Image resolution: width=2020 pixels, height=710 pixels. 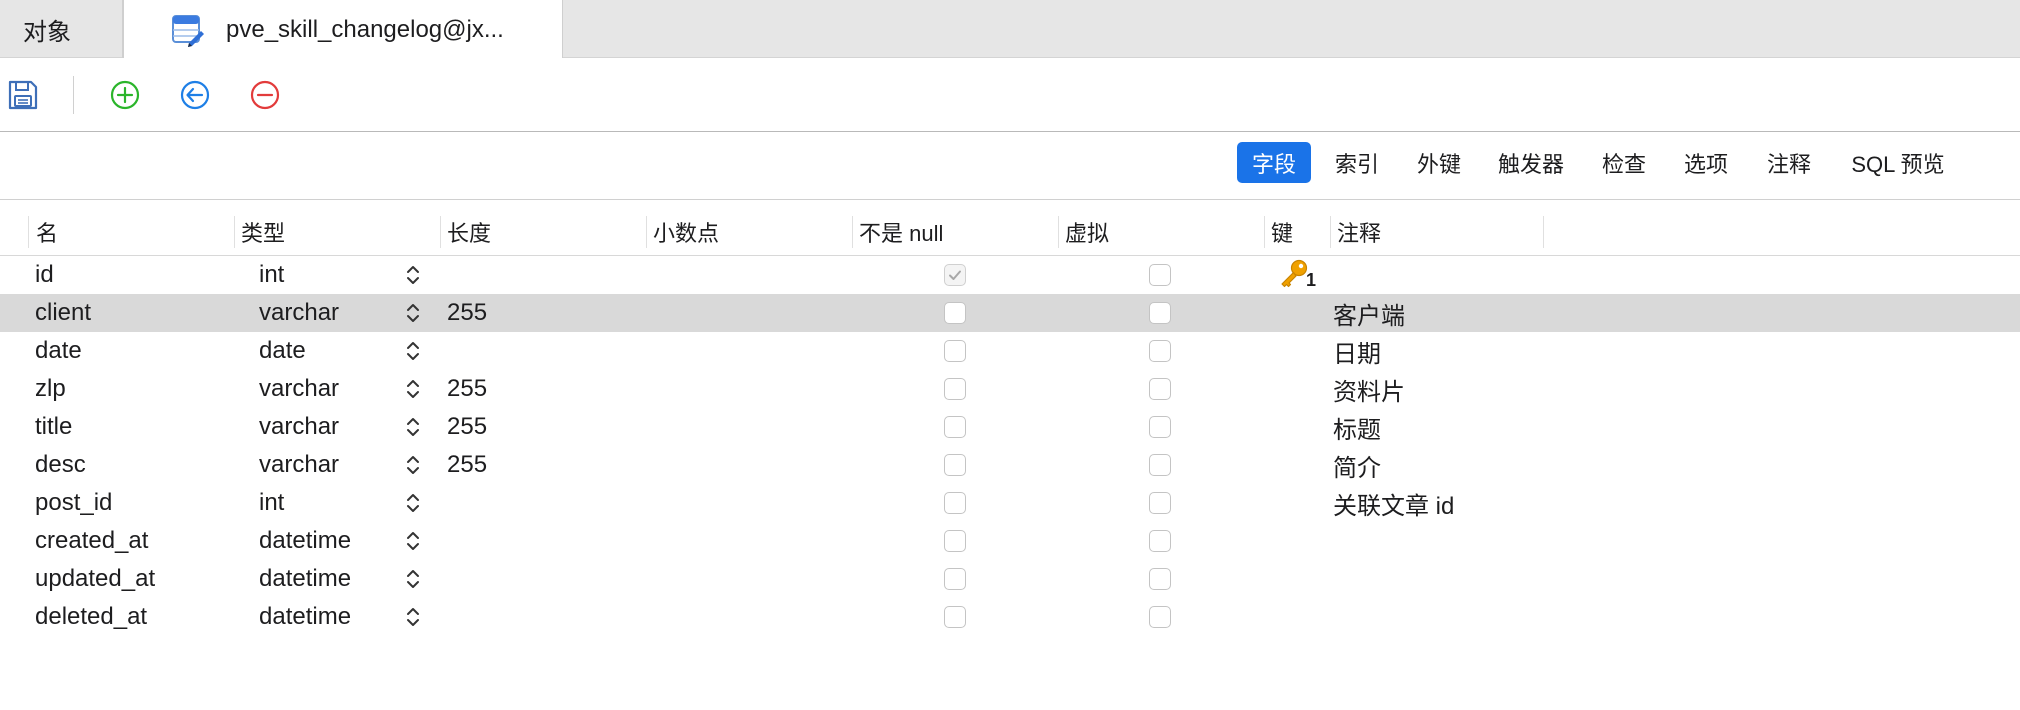 I want to click on field-comment-cell: 简介, so click(x=1357, y=465).